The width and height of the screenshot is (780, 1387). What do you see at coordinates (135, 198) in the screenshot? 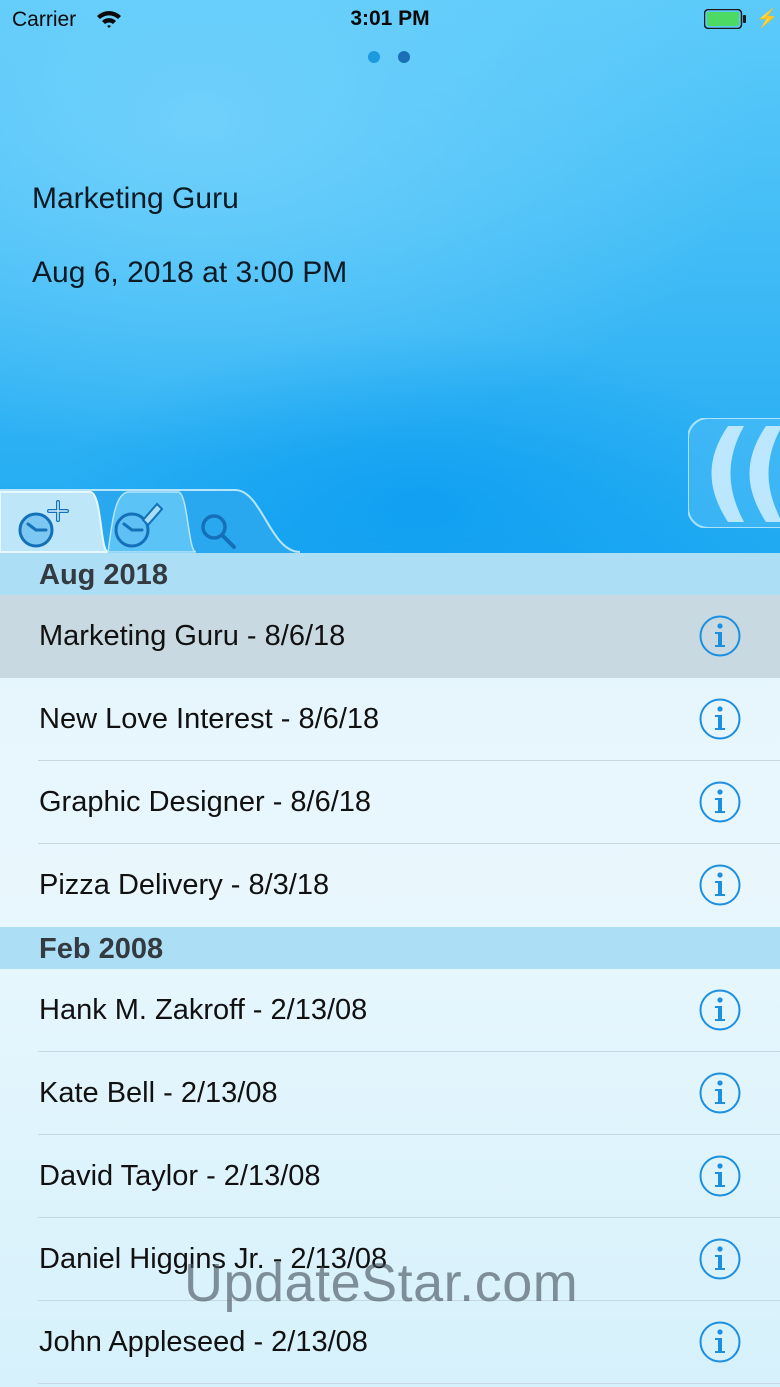
I see `detail-title: Marketing Guru` at bounding box center [135, 198].